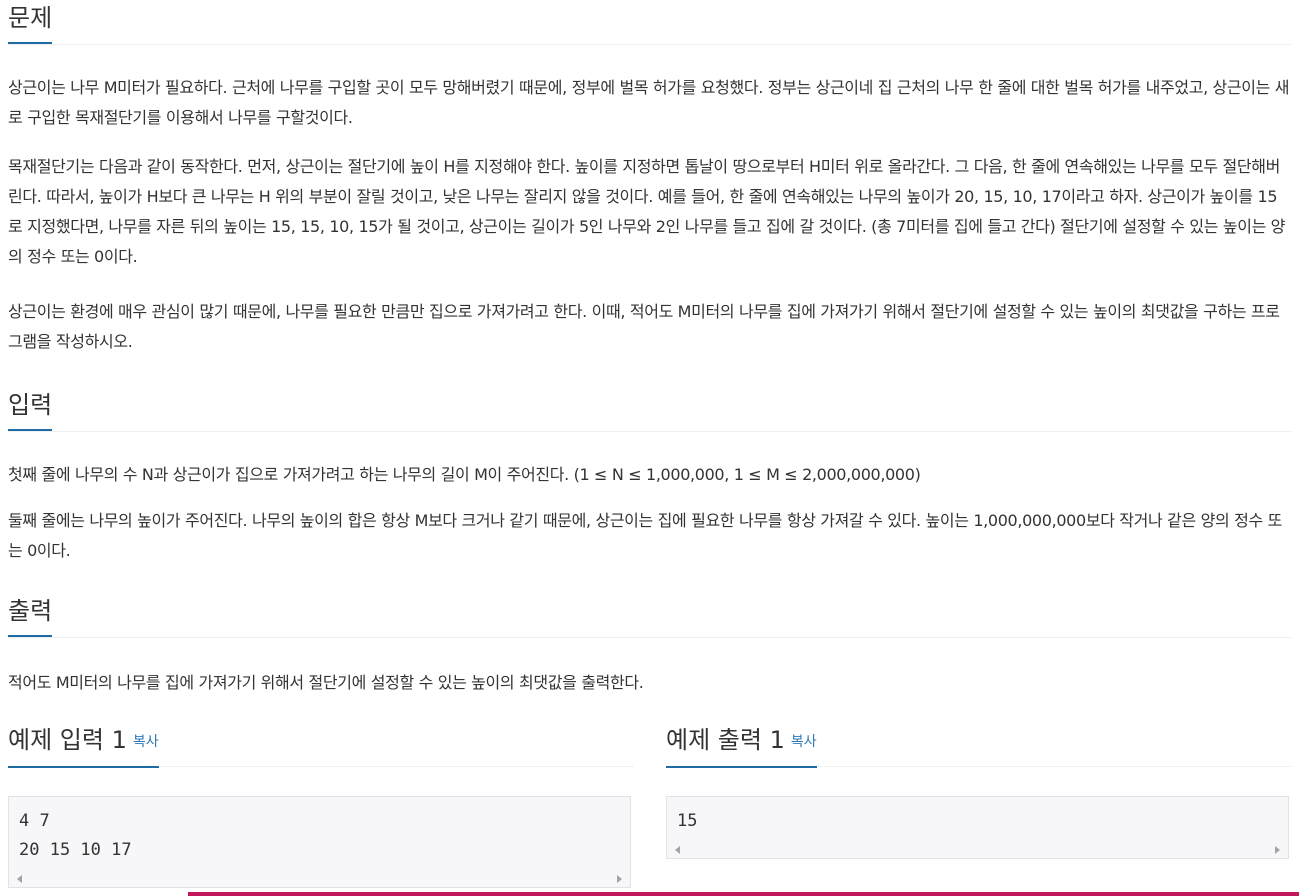 The width and height of the screenshot is (1299, 896). What do you see at coordinates (30, 409) in the screenshot?
I see `input-heading: 입력` at bounding box center [30, 409].